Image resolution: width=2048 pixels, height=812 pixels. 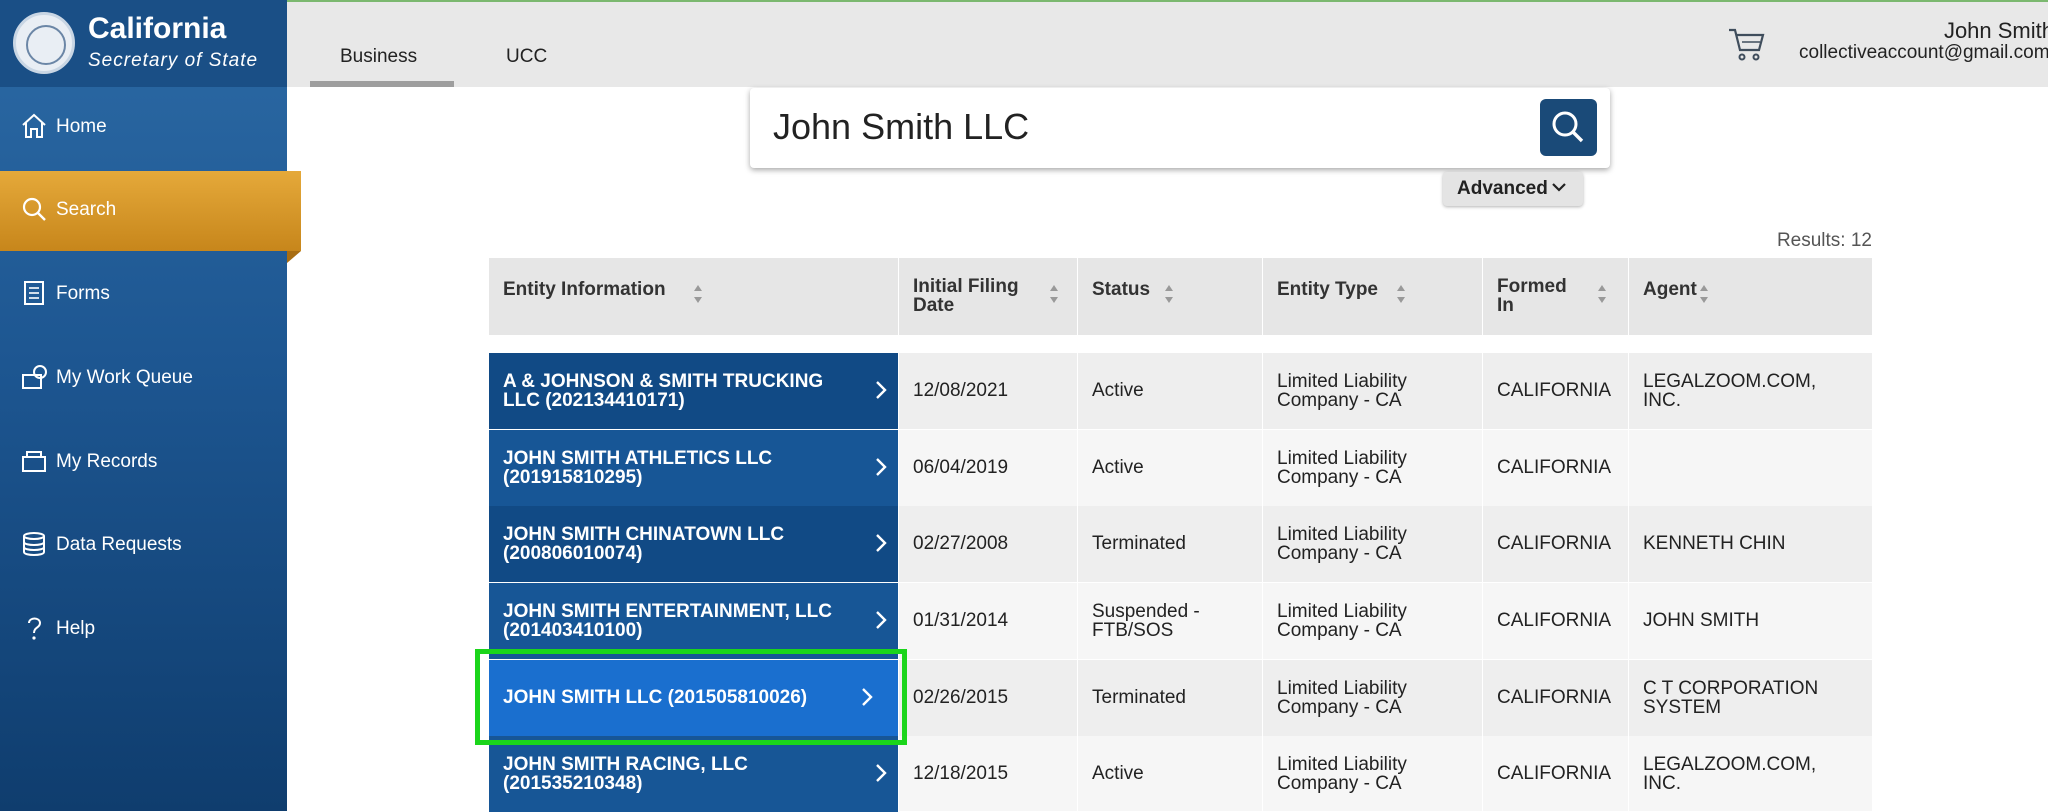 What do you see at coordinates (382, 84) in the screenshot?
I see `active-tab-indicator` at bounding box center [382, 84].